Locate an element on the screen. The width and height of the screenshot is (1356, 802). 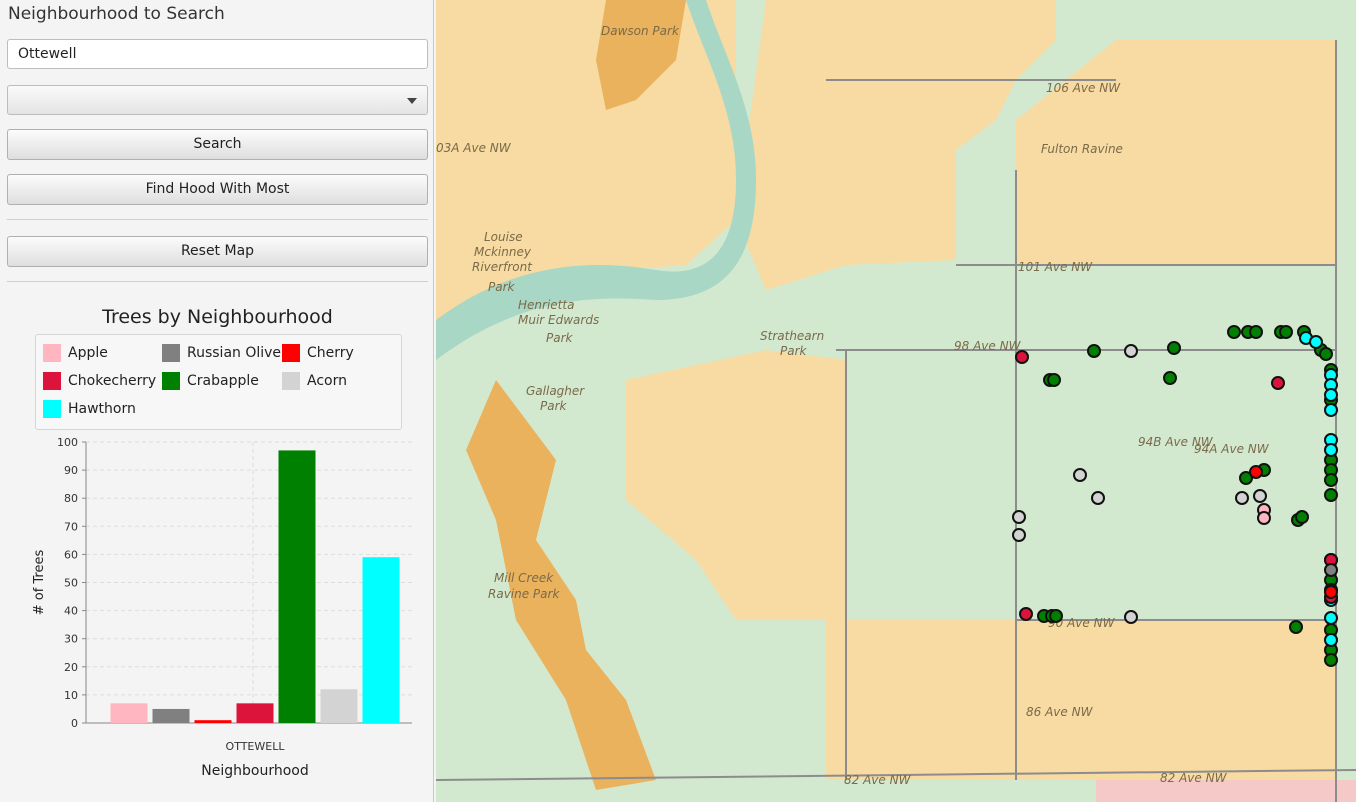
svg-text: Riverfront is located at coordinates (502, 267).